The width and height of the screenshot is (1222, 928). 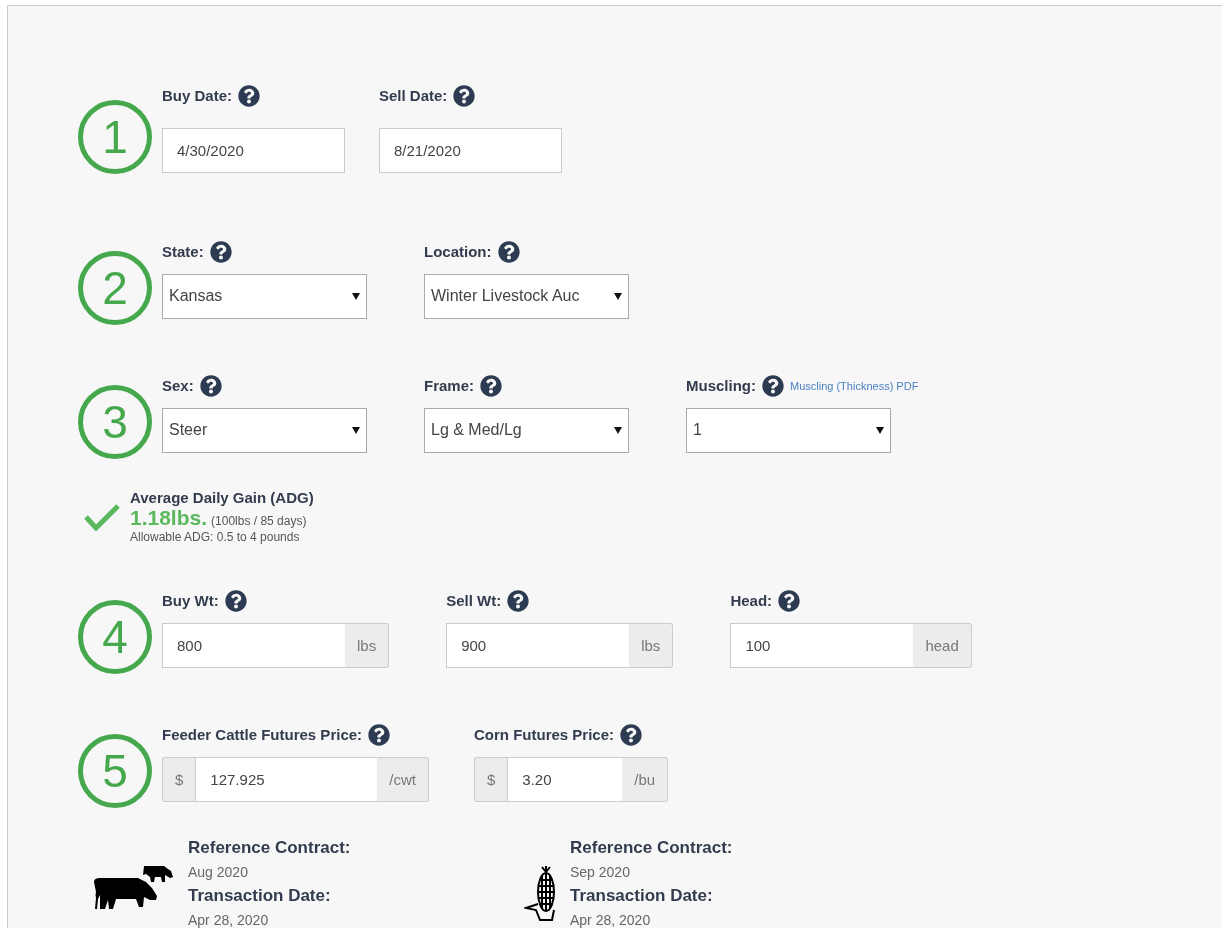 I want to click on step-number: 2, so click(x=115, y=288).